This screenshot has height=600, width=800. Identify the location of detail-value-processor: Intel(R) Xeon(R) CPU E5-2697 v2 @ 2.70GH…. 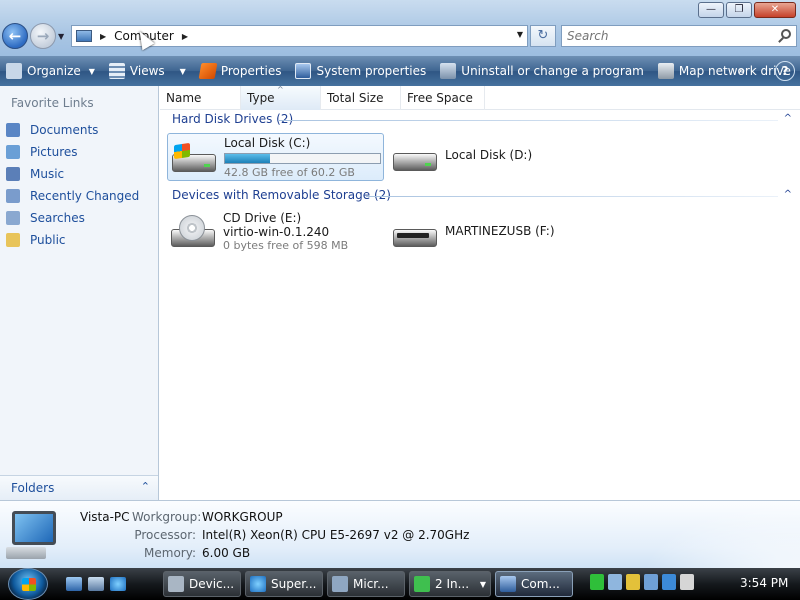
(336, 535).